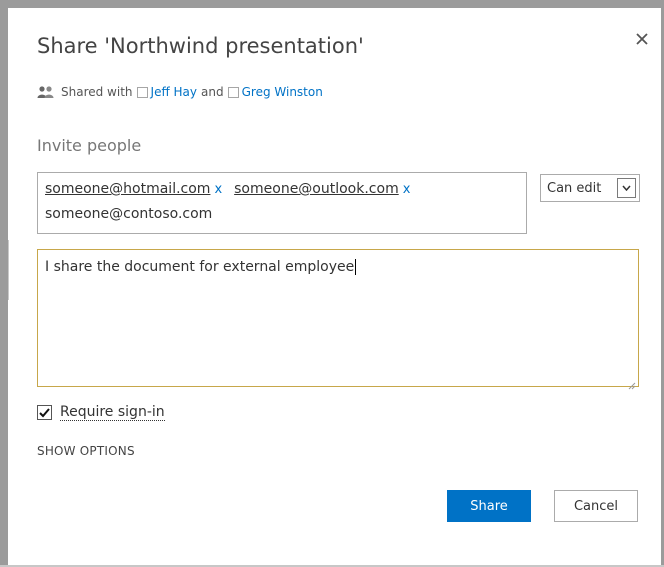  What do you see at coordinates (4, 283) in the screenshot?
I see `background-window-left` at bounding box center [4, 283].